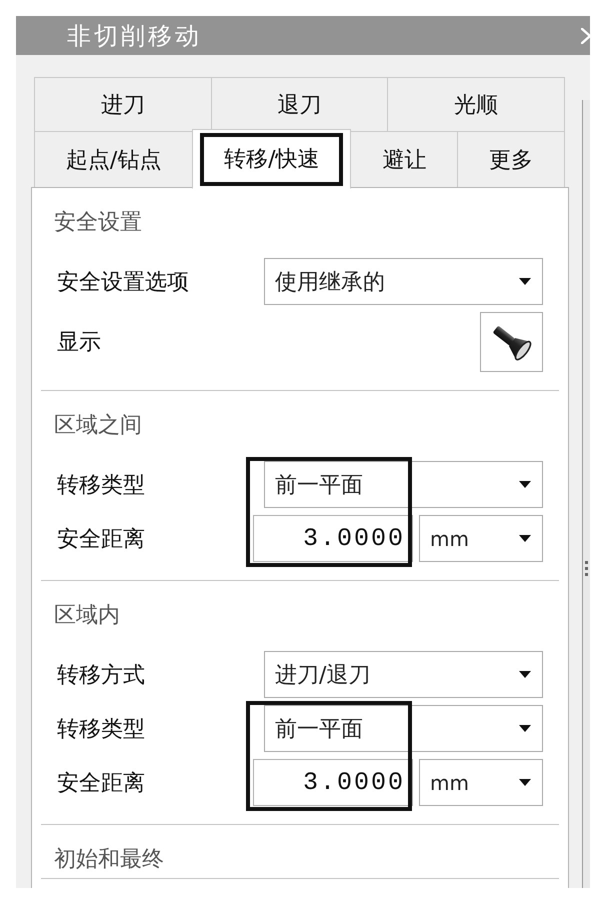 This screenshot has height=906, width=612. I want to click on tab: 光顺, so click(477, 105).